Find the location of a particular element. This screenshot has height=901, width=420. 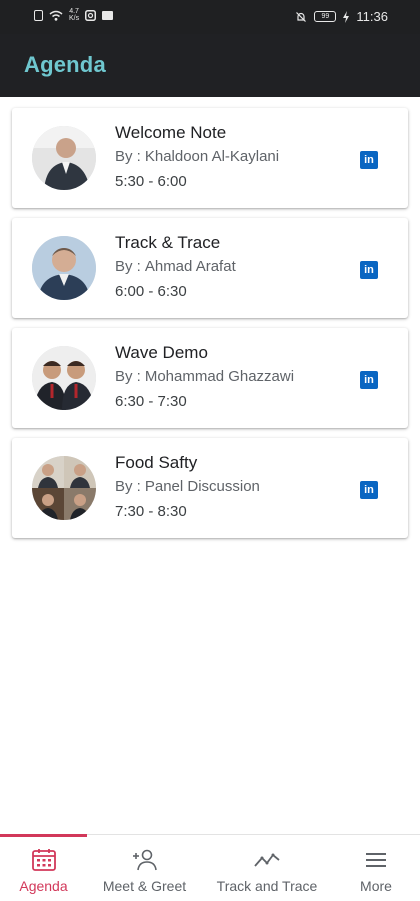

sim-icon is located at coordinates (38, 15).